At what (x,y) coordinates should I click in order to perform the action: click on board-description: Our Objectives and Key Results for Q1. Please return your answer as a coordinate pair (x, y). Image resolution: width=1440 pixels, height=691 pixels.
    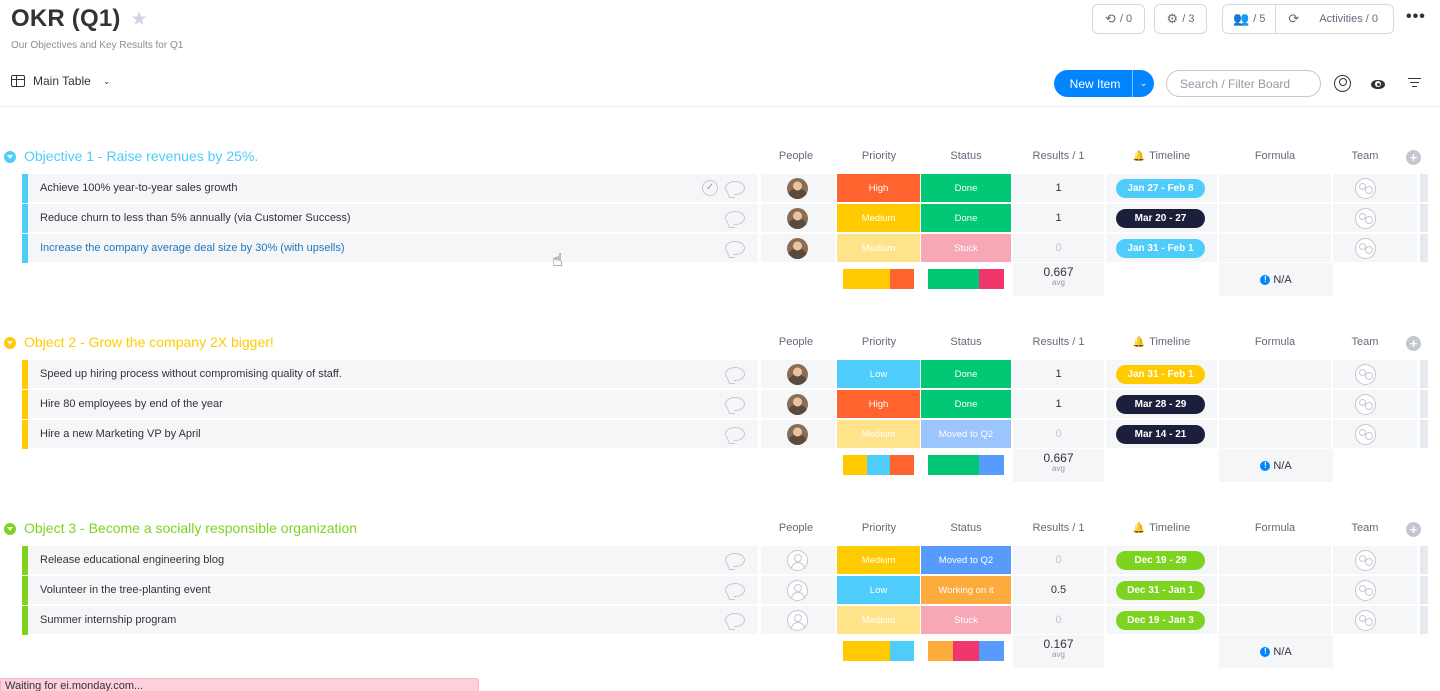
    Looking at the image, I should click on (97, 45).